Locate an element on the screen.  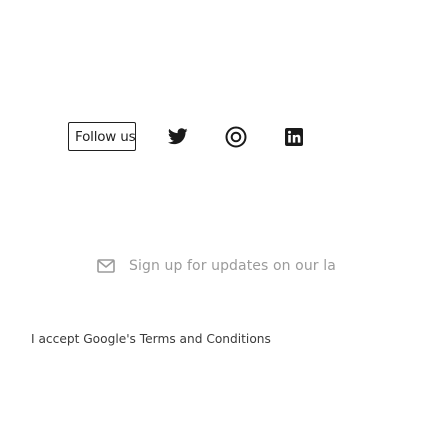
mail-icon is located at coordinates (106, 266).